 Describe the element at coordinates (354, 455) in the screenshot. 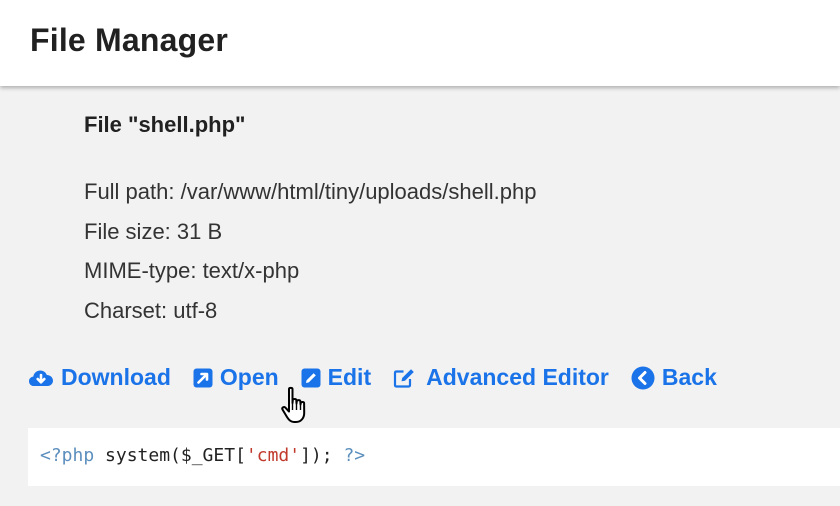

I see `php-close-tag: ?>` at that location.